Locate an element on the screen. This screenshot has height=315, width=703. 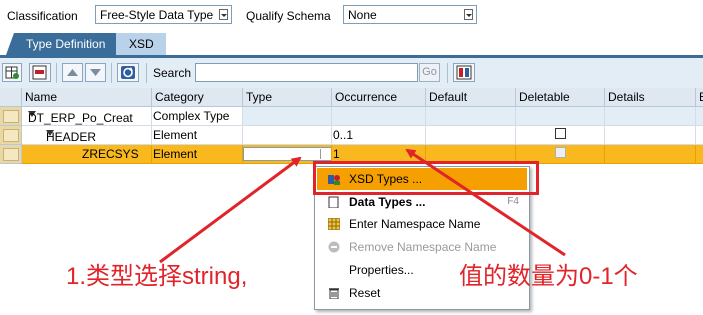
node-name: DT_ERP_Po_Creat is located at coordinates (80, 118).